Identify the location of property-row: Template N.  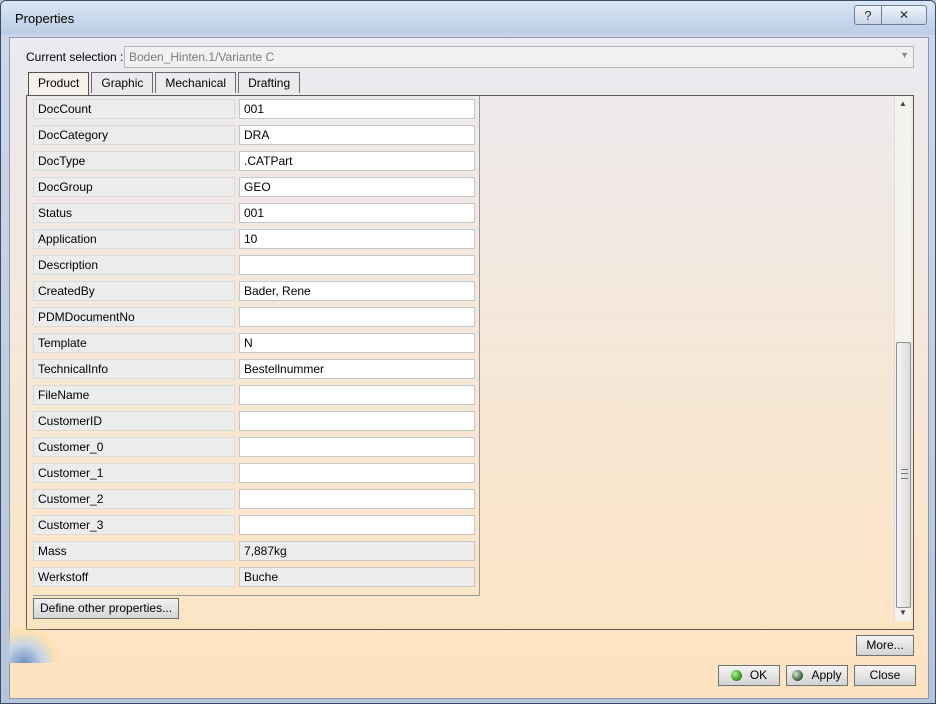
(256, 343).